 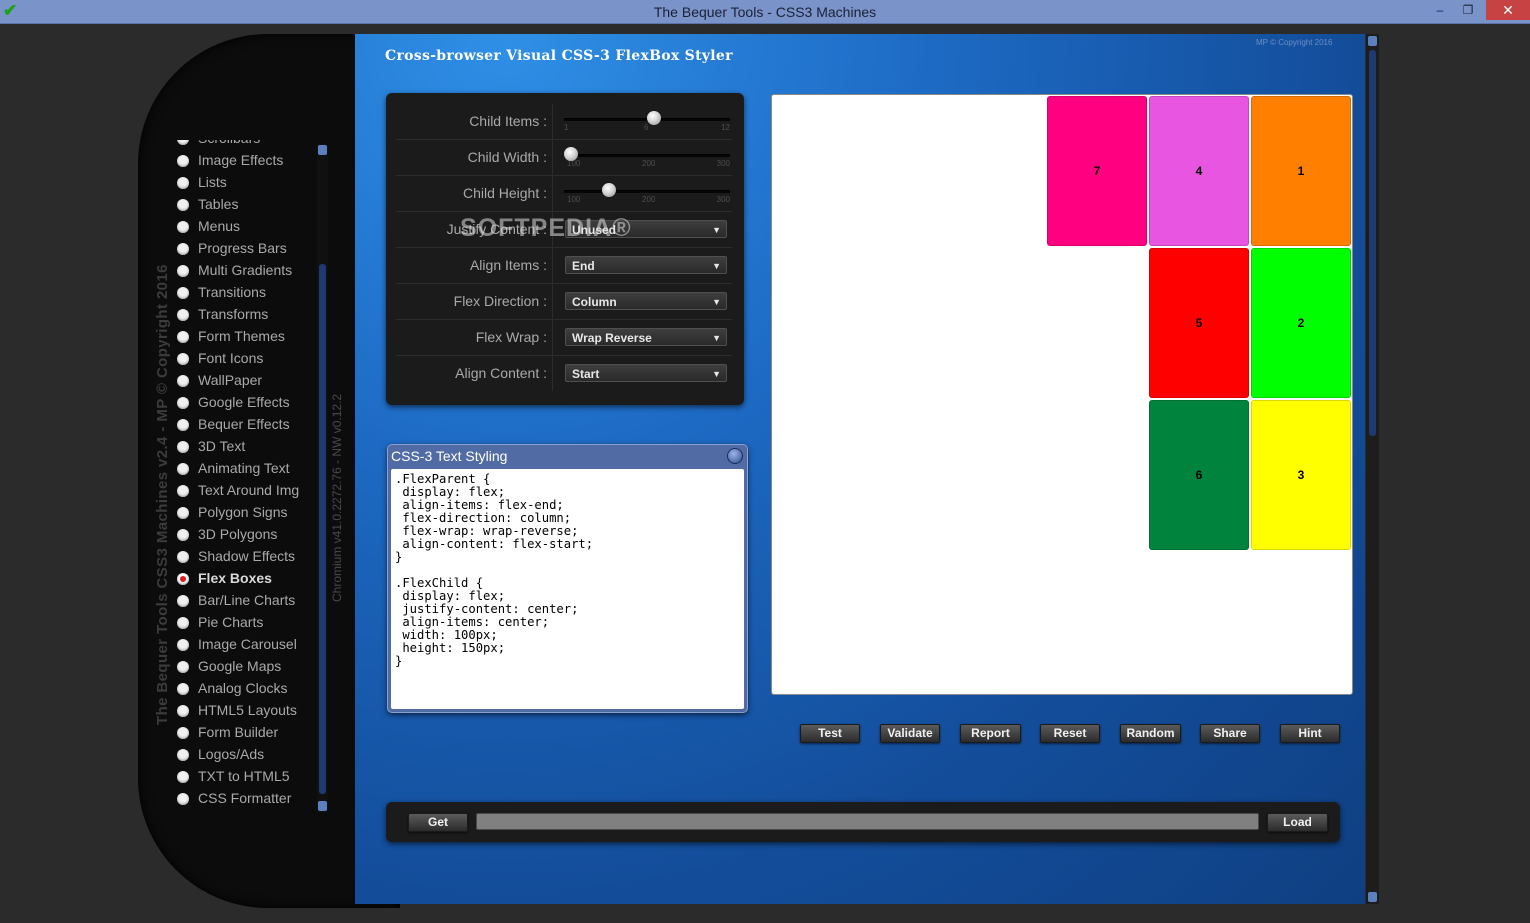 I want to click on minimize-button: –, so click(x=1440, y=10).